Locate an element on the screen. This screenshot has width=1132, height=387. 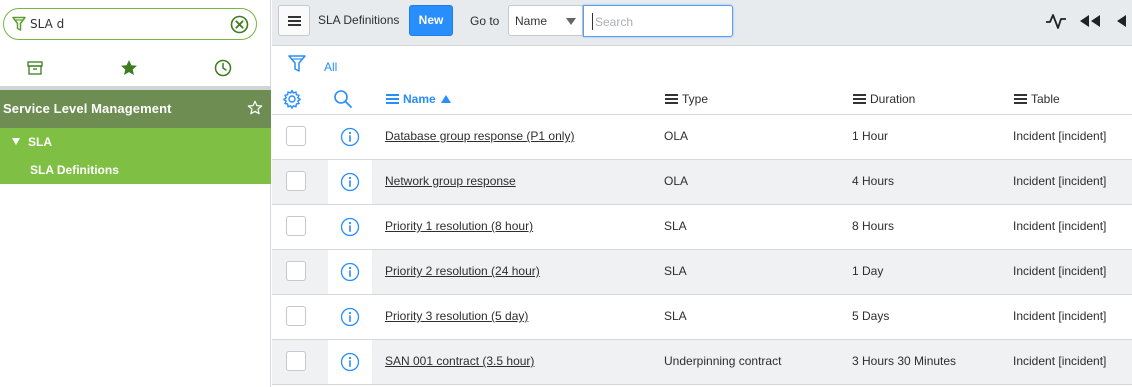
row-duration: 1 Hour is located at coordinates (870, 136).